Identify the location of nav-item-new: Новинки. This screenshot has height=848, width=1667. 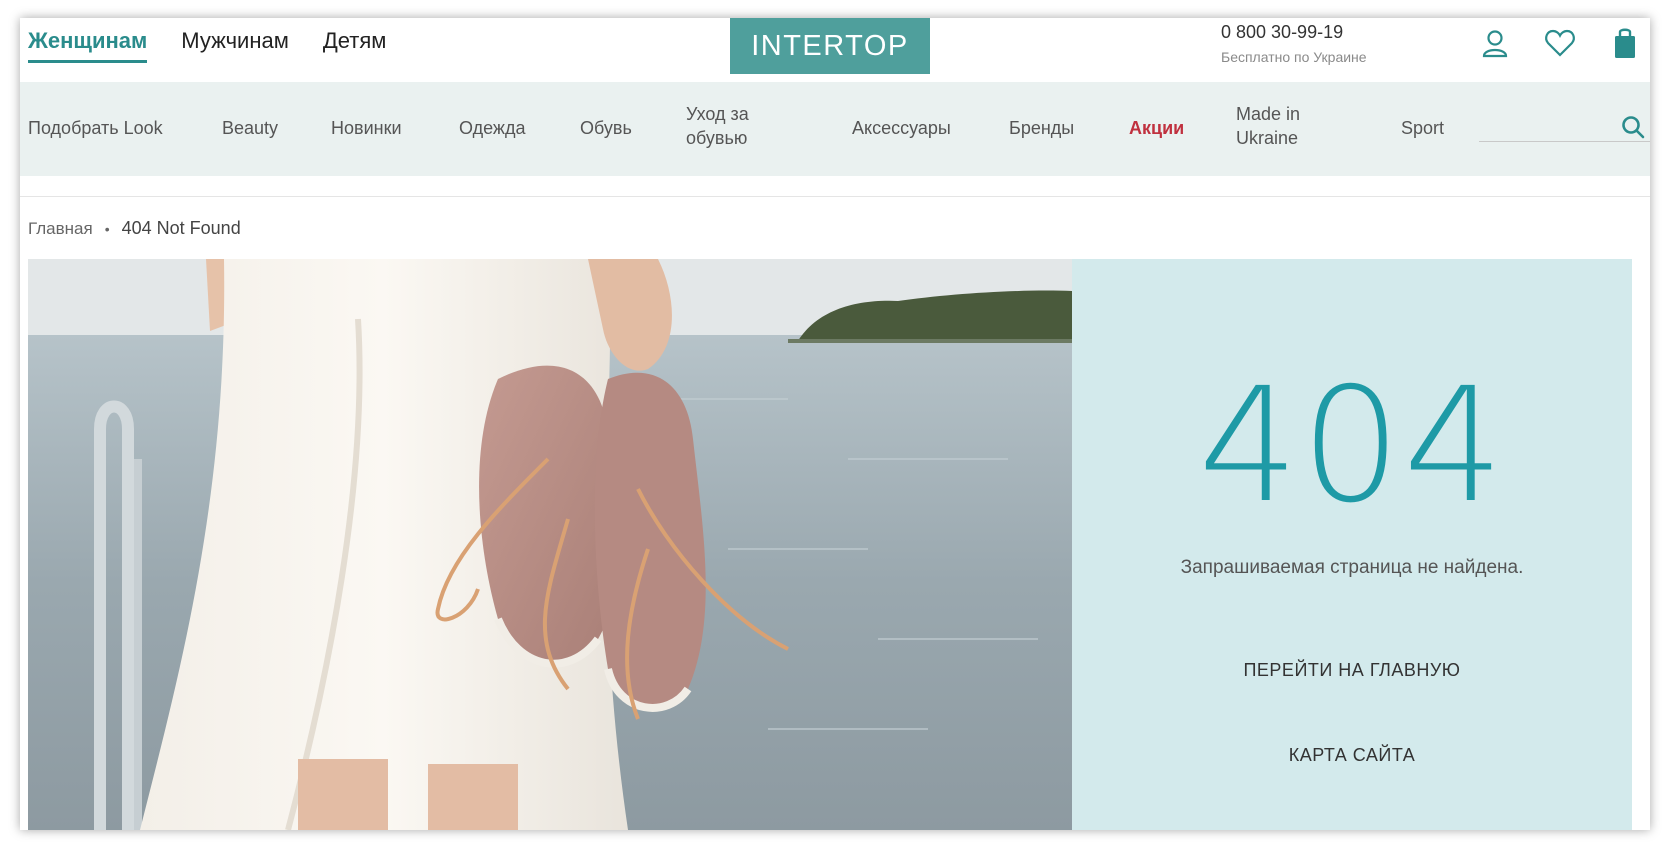
(366, 128).